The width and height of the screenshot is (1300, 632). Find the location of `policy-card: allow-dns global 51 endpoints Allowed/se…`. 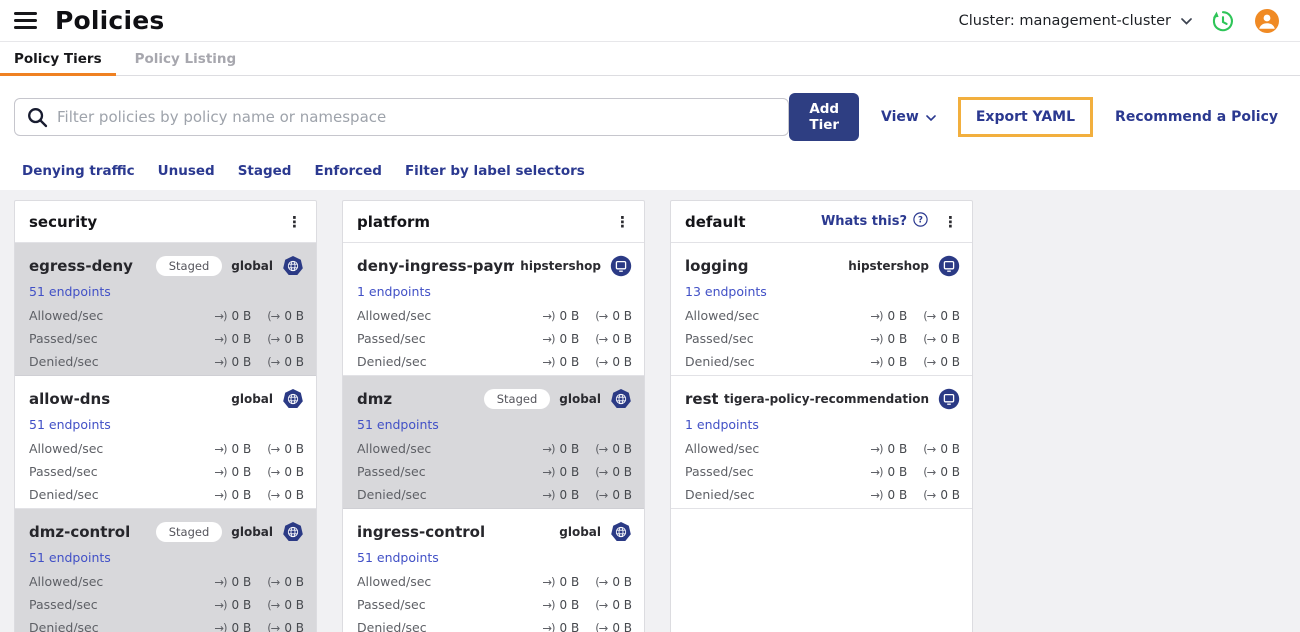

policy-card: allow-dns global 51 endpoints Allowed/se… is located at coordinates (165, 442).